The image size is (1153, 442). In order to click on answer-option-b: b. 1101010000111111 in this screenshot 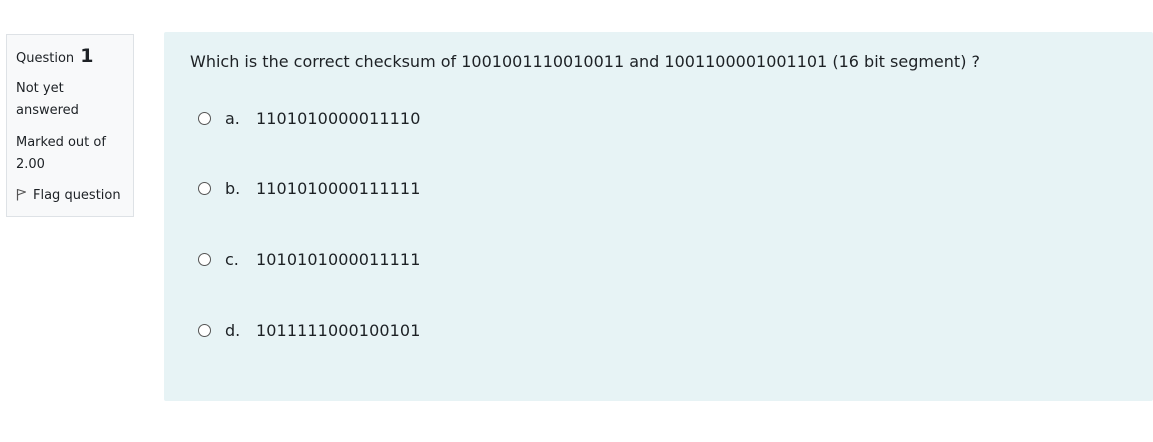, I will do `click(309, 188)`.